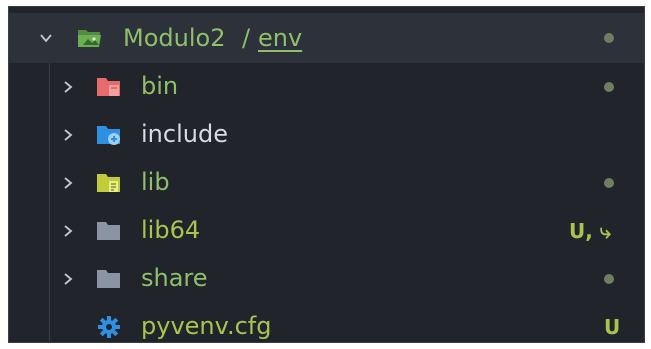  Describe the element at coordinates (326, 279) in the screenshot. I see `tree-item-share: share` at that location.